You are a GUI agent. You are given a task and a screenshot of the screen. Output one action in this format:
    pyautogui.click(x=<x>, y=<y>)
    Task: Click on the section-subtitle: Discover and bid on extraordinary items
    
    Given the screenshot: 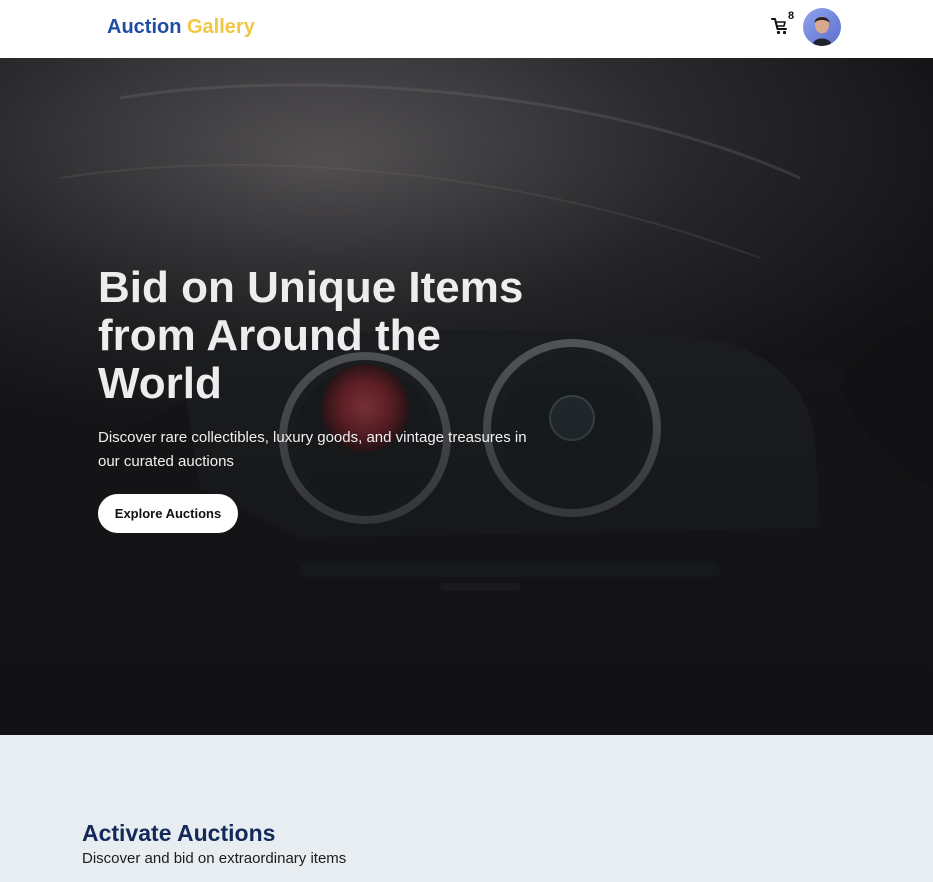 What is the action you would take?
    pyautogui.click(x=214, y=858)
    